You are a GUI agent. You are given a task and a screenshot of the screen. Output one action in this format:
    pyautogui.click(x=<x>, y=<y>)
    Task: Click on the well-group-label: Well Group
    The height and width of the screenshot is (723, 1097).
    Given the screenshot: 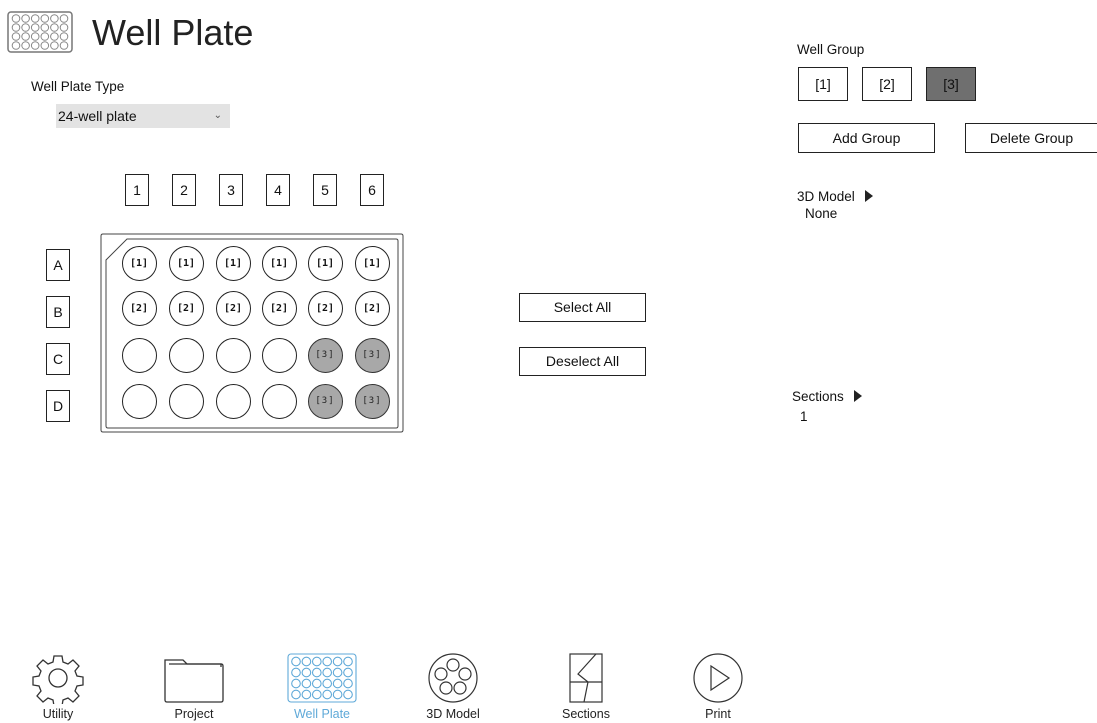 What is the action you would take?
    pyautogui.click(x=831, y=49)
    